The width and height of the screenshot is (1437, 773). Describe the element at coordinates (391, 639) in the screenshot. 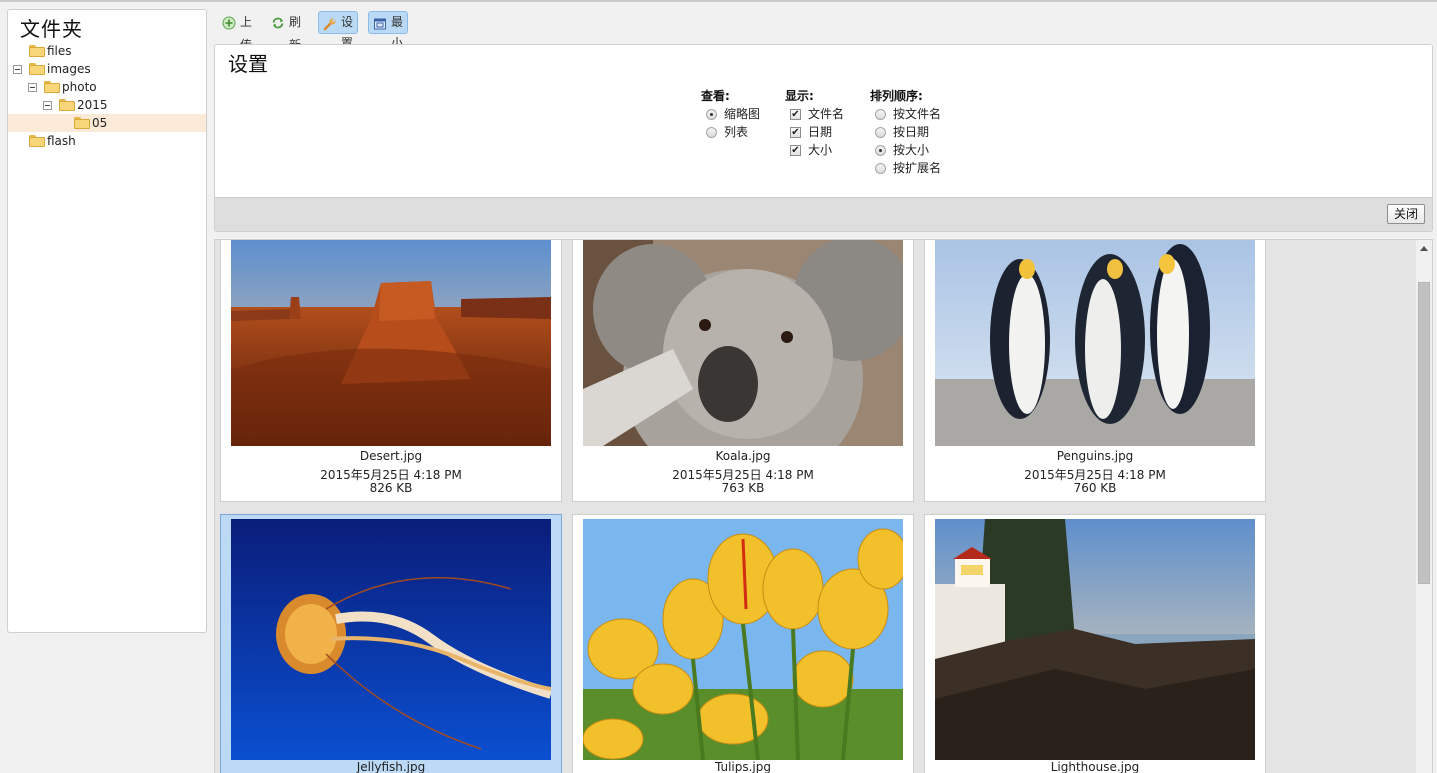

I see `thumbnail-jellyfish` at that location.